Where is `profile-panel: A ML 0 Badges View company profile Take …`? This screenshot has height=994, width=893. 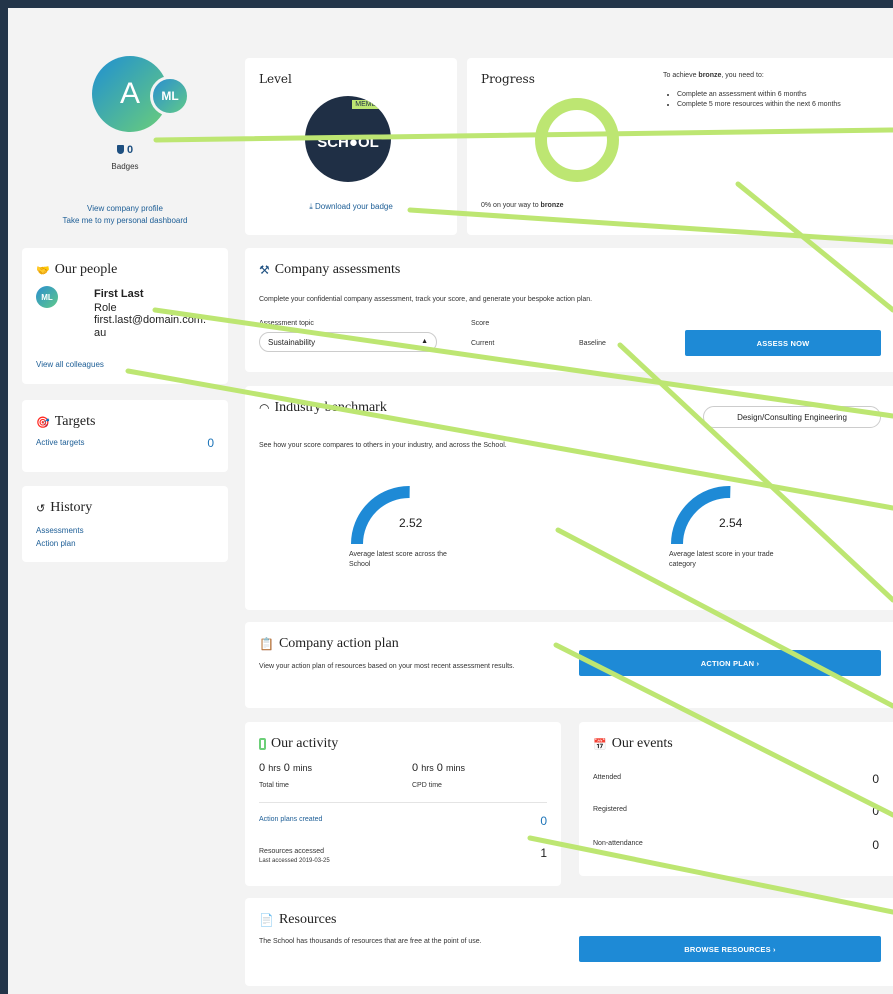 profile-panel: A ML 0 Badges View company profile Take … is located at coordinates (125, 141).